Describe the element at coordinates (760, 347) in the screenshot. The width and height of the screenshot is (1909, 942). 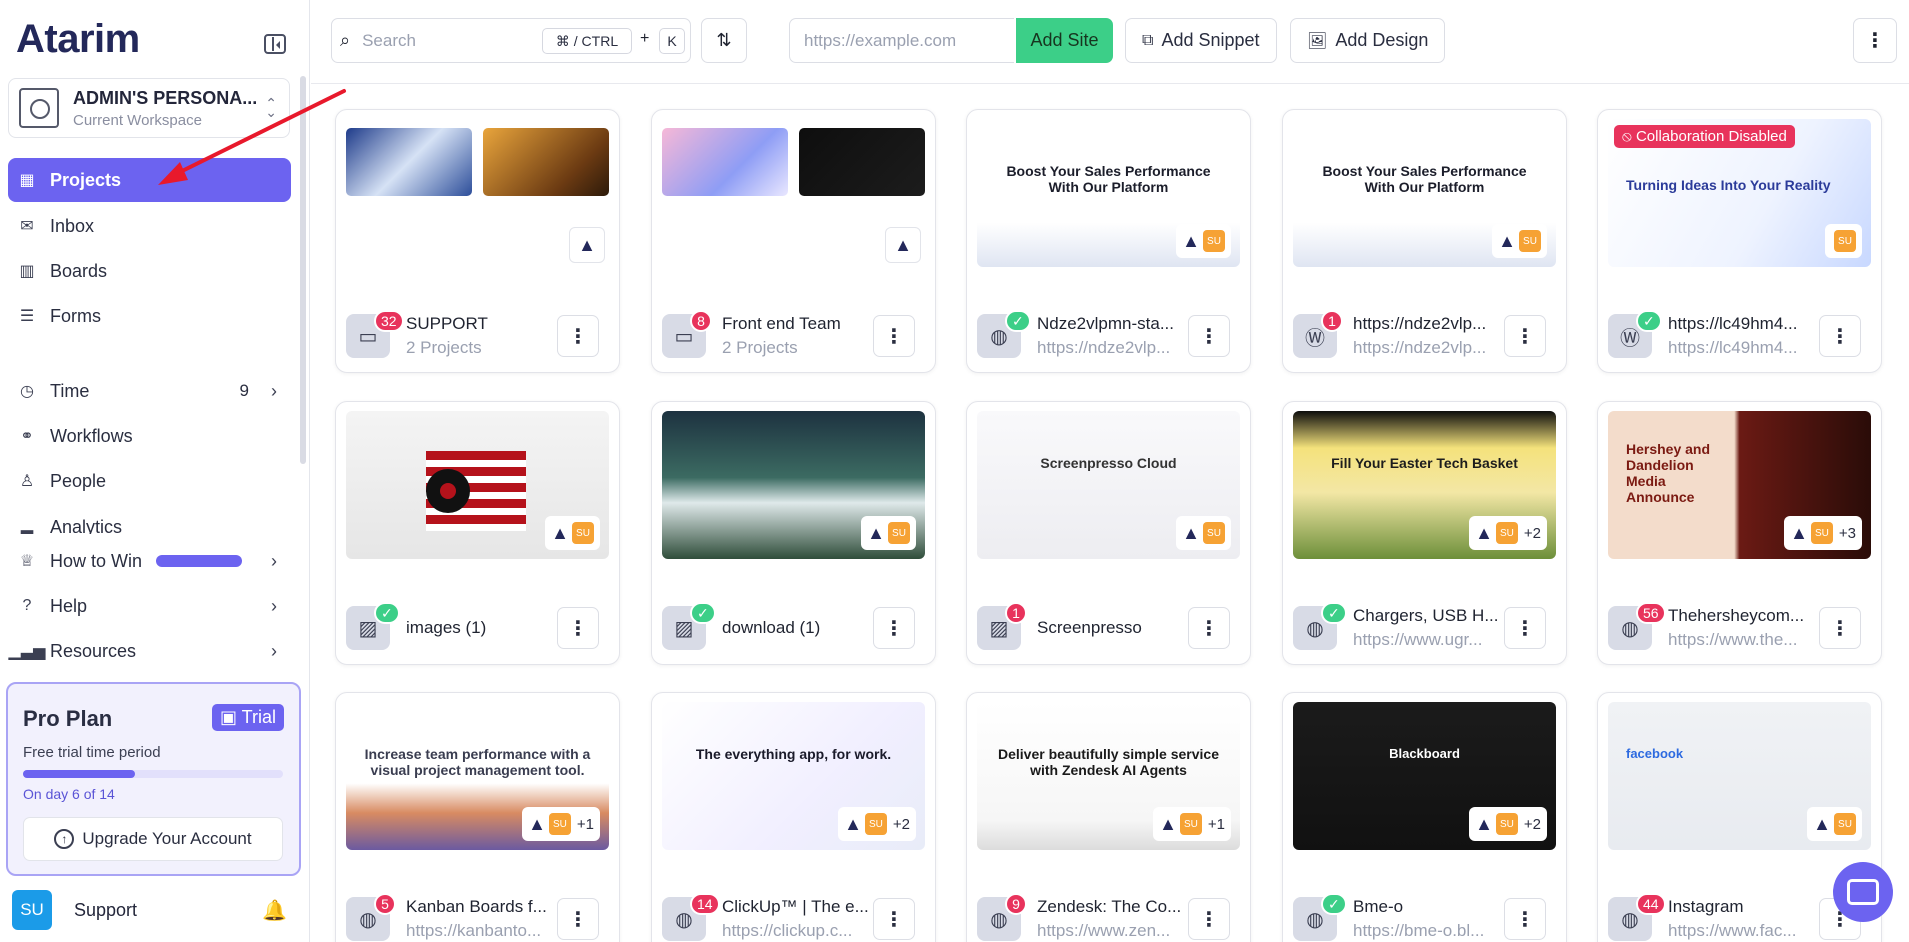
I see `card-subtitle: 2 Projects` at that location.